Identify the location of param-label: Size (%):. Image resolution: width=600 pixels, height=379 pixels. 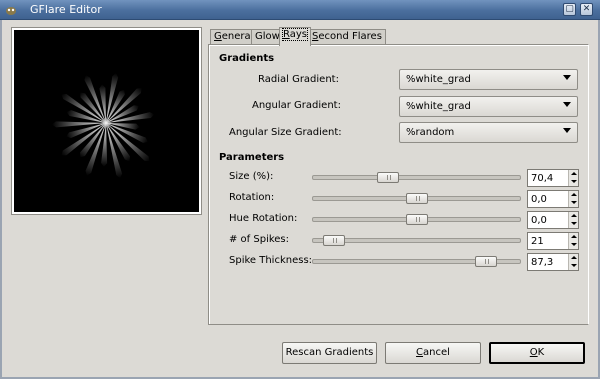
(251, 176).